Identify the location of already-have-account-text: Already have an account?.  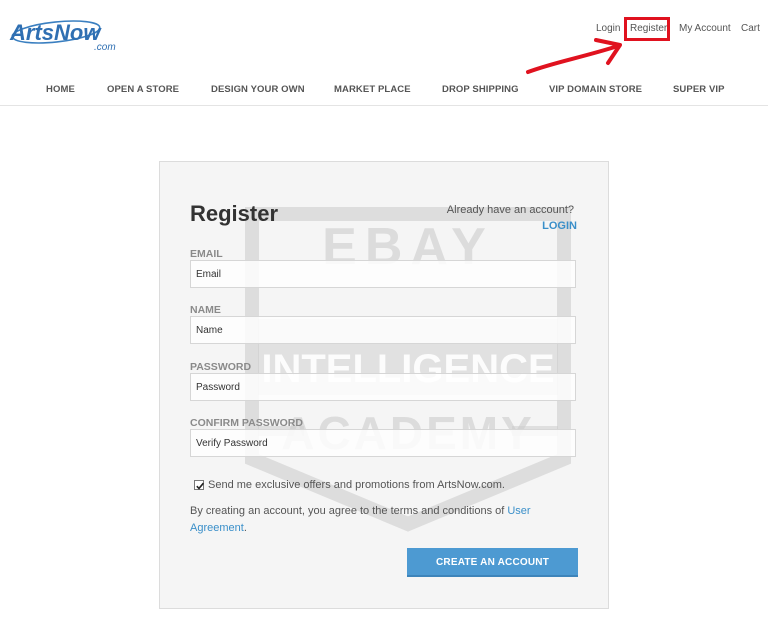
(510, 210).